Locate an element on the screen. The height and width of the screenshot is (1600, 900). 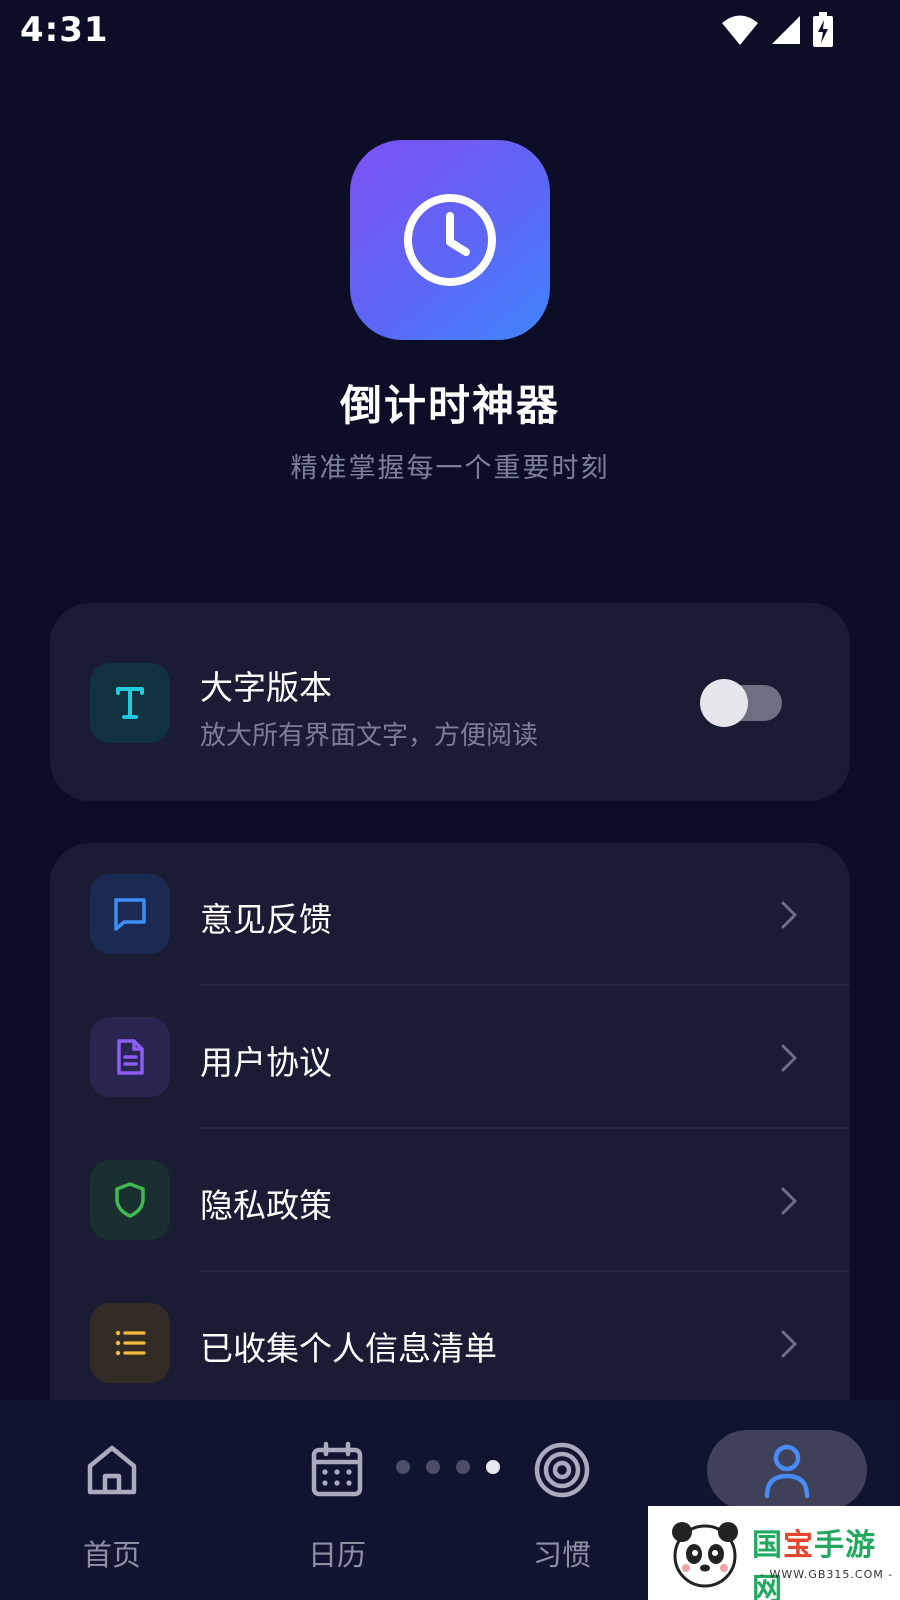
document-icon is located at coordinates (130, 1057).